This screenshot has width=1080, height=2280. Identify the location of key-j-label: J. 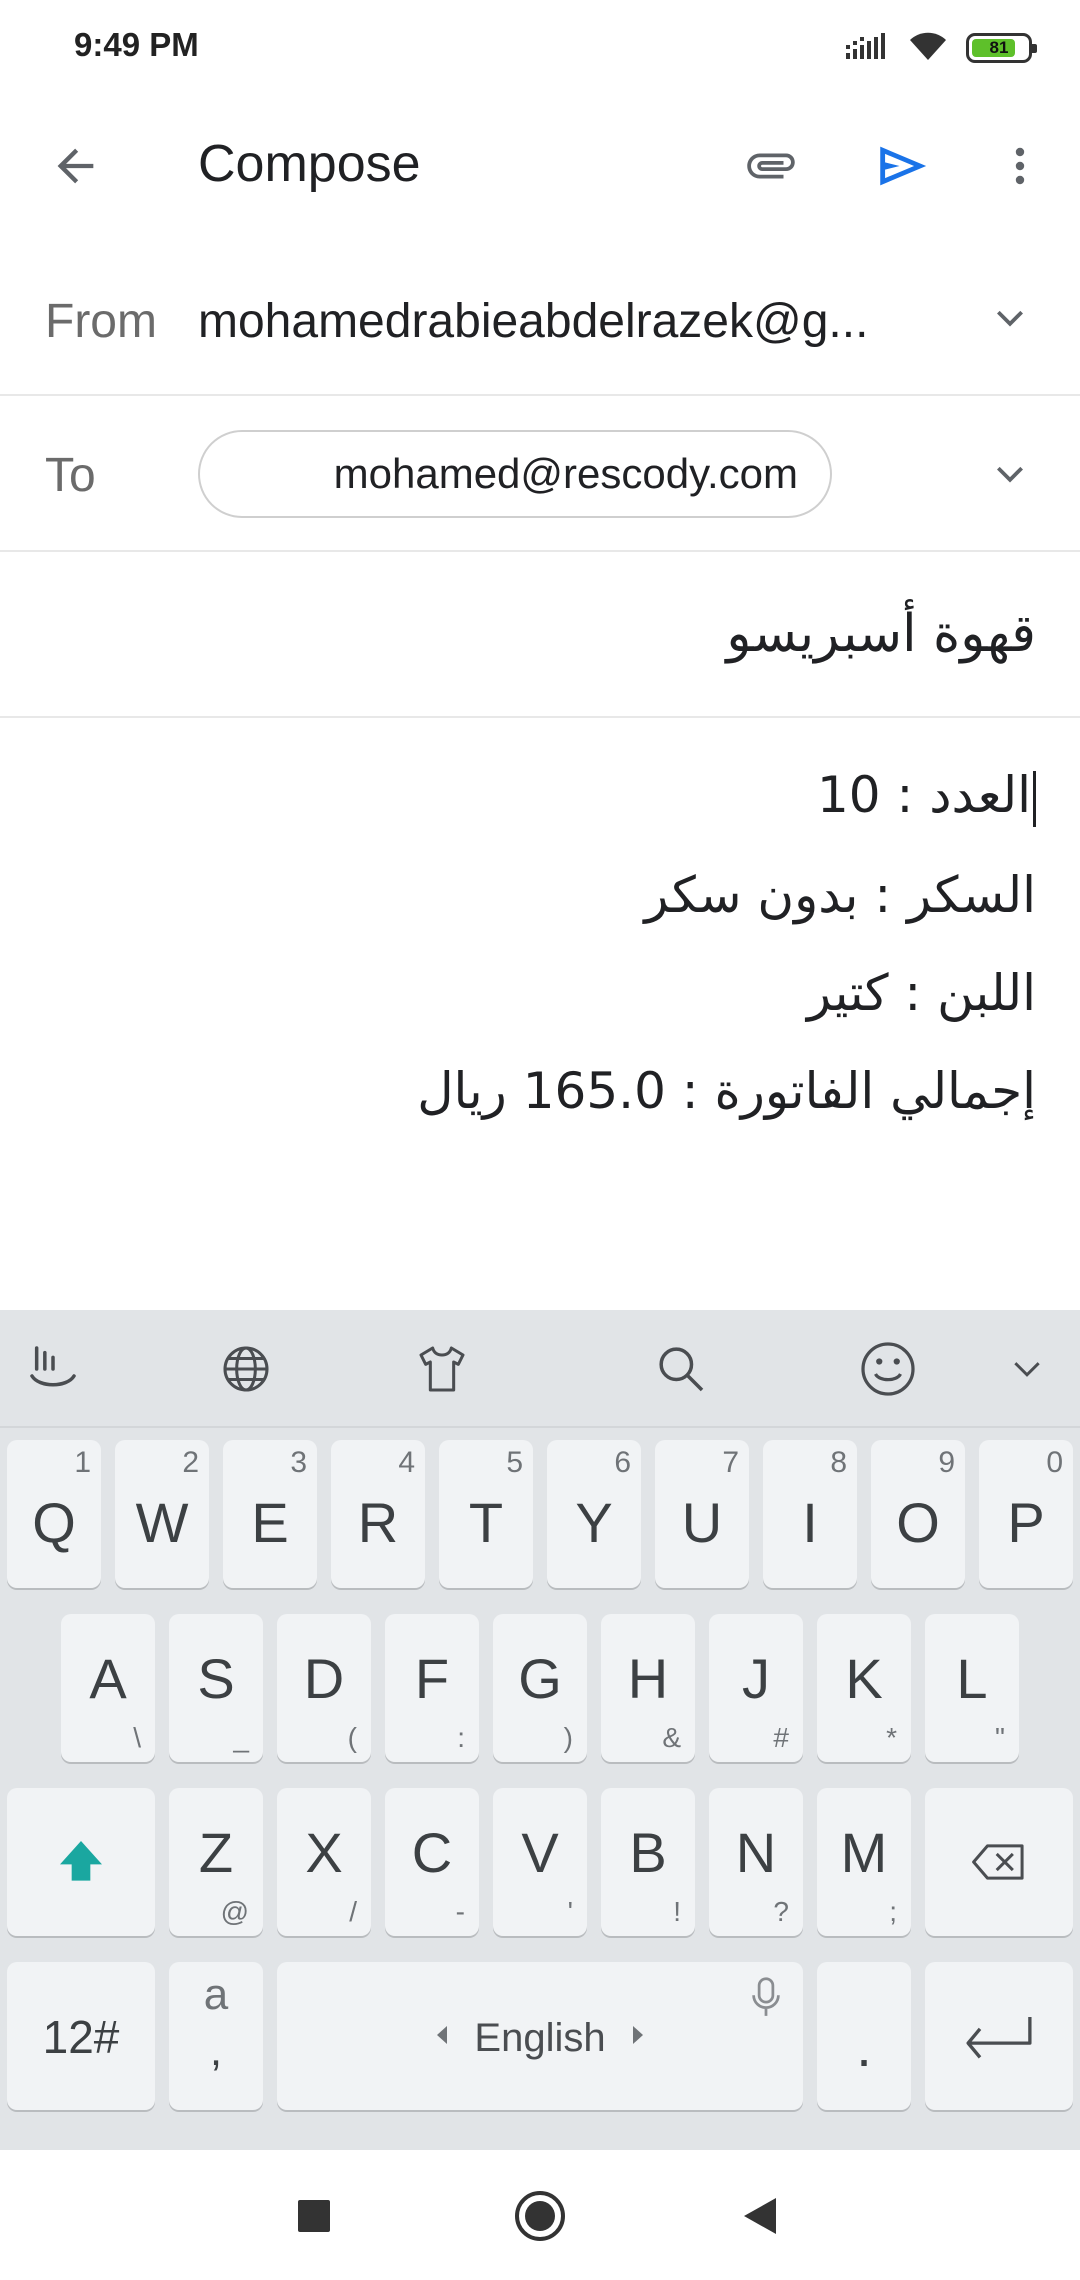
(756, 1678).